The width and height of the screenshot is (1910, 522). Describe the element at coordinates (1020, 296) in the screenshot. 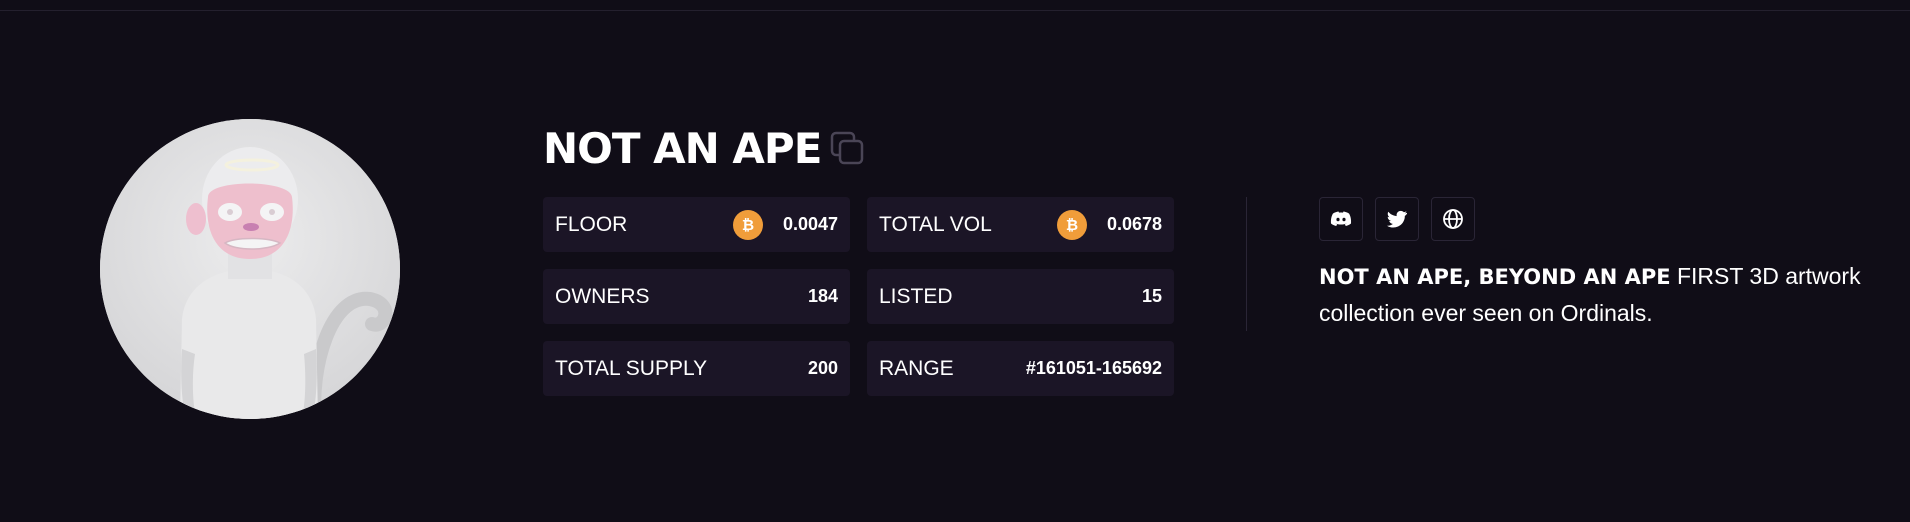

I see `stat-listed: LISTED 15` at that location.